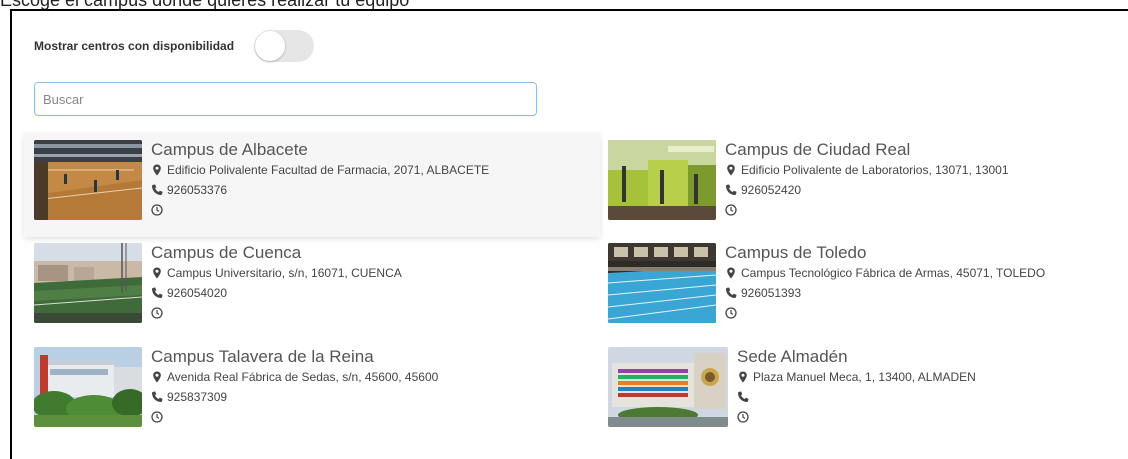  What do you see at coordinates (771, 293) in the screenshot?
I see `phone-text: 926051393` at bounding box center [771, 293].